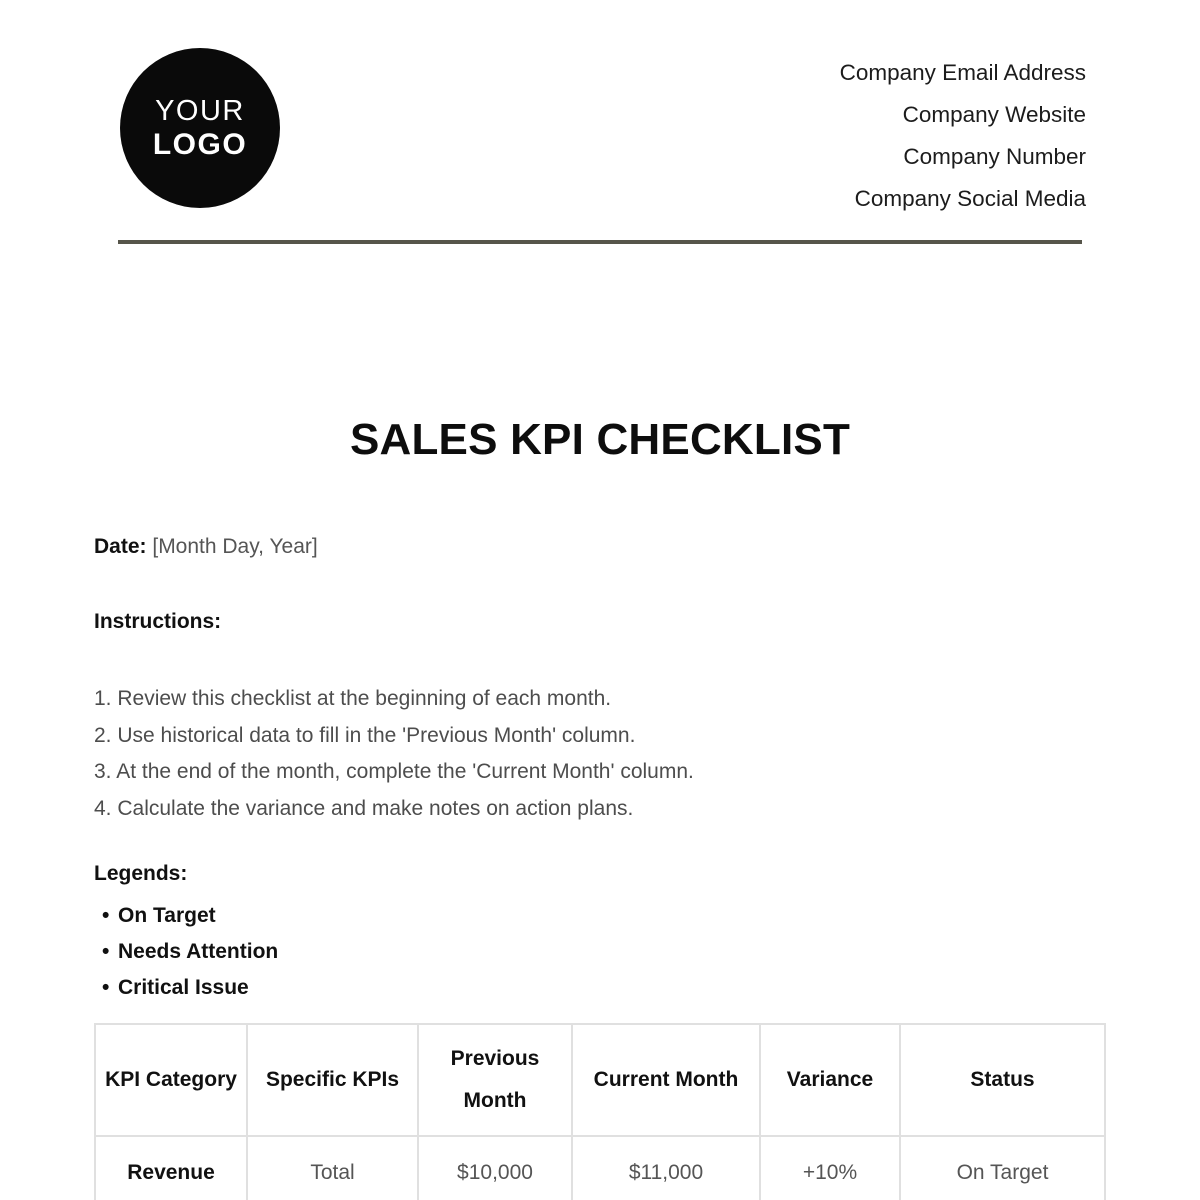 The image size is (1200, 1200). What do you see at coordinates (171, 1080) in the screenshot?
I see `column-header-kpi-category: KPI Category` at bounding box center [171, 1080].